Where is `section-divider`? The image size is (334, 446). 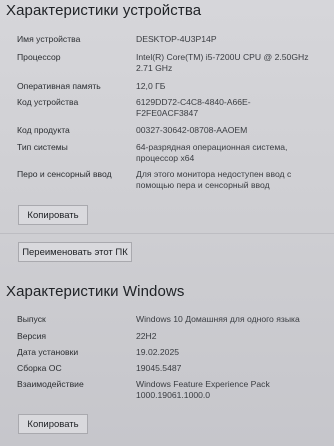
section-divider is located at coordinates (167, 233).